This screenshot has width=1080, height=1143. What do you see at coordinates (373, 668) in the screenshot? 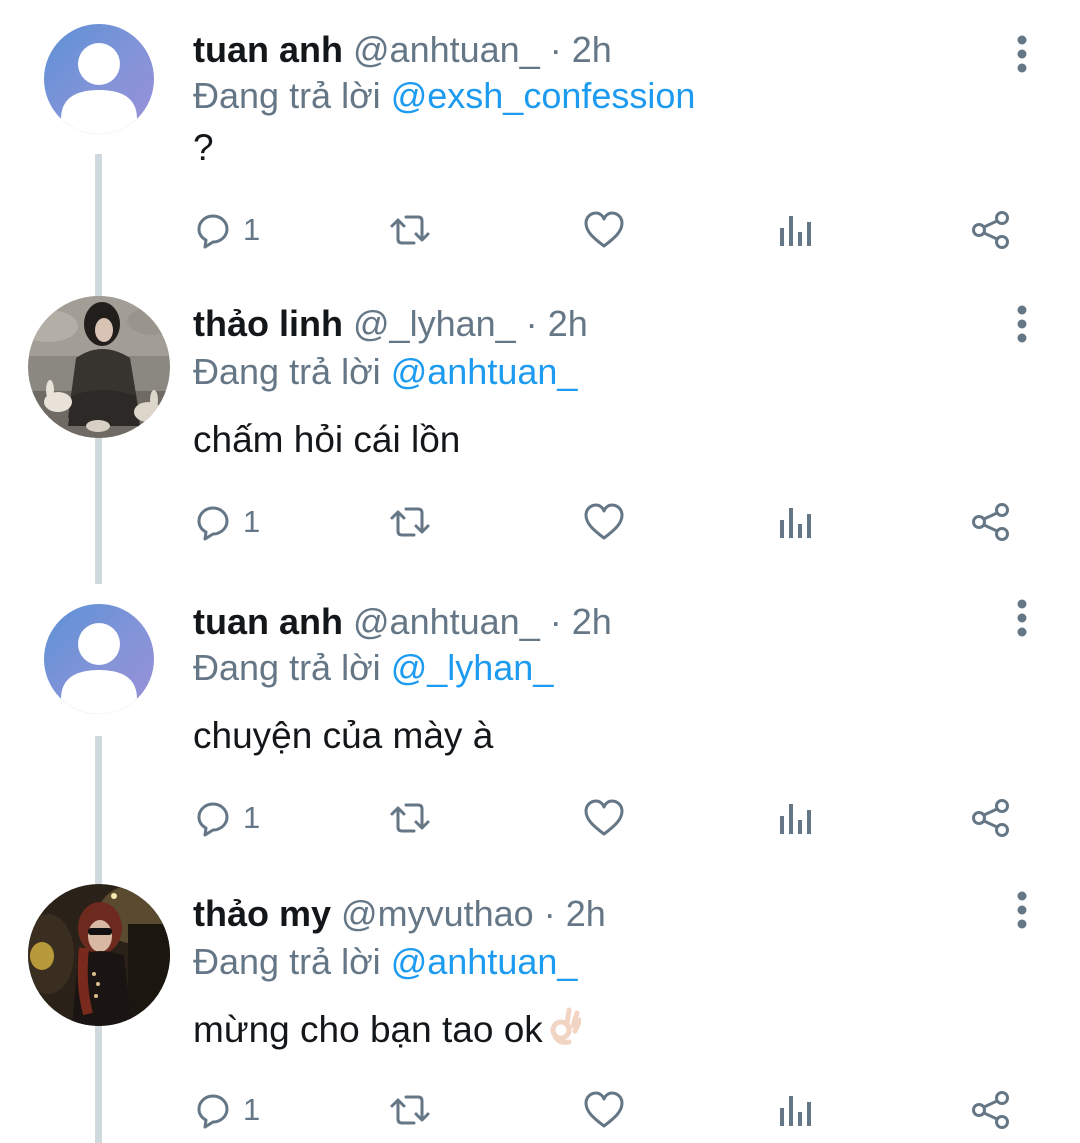
I see `replying-to: Đang trả lời @_lyhan_` at bounding box center [373, 668].